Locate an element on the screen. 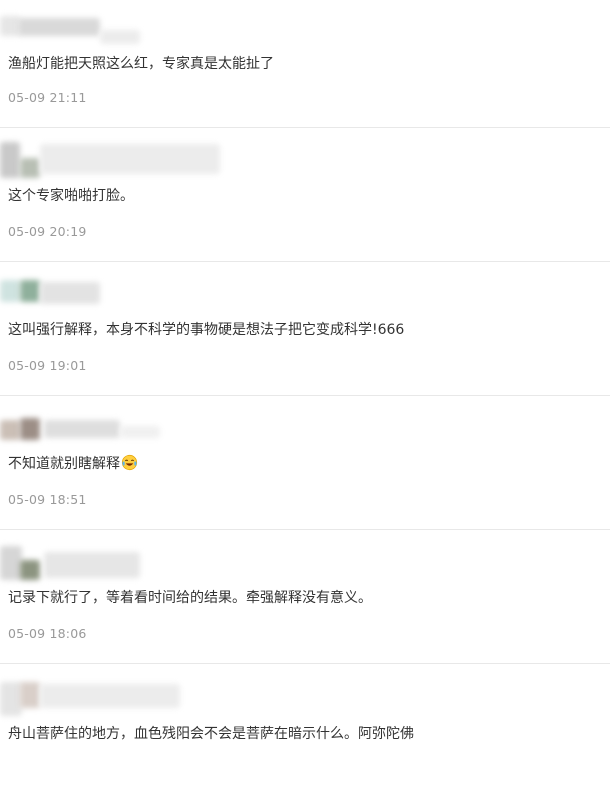 This screenshot has height=798, width=610. comment-text: 这叫强行解释，本身不科学的事物硬是想法子把它变成科学!666 is located at coordinates (206, 330).